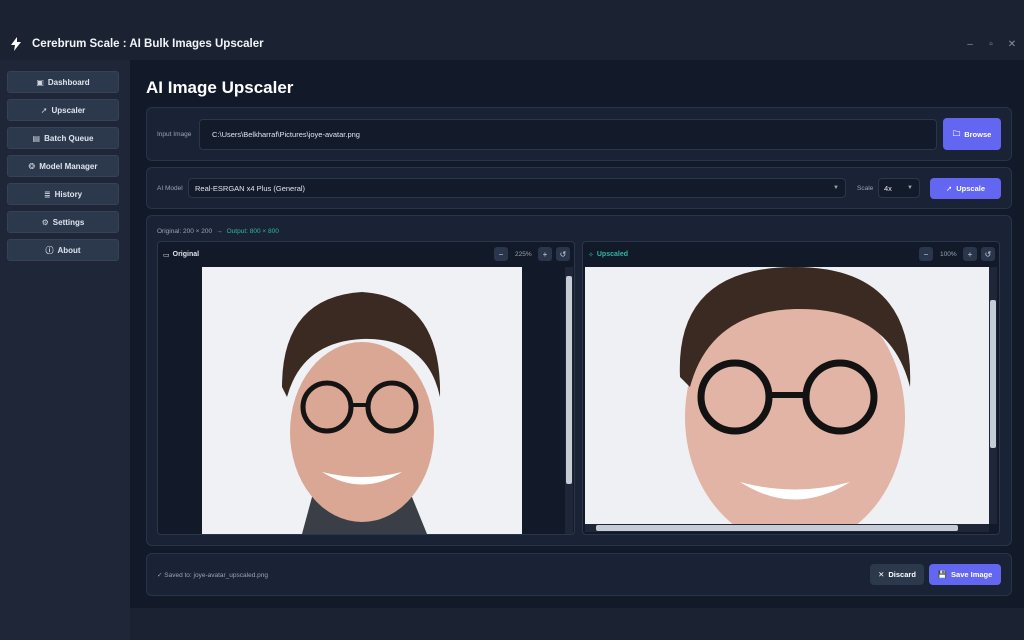 The image size is (1024, 640). I want to click on original-image, so click(362, 400).